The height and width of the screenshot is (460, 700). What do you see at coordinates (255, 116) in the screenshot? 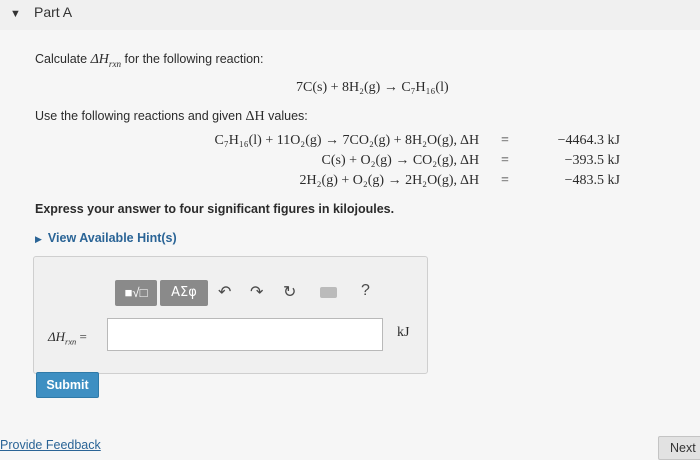
I see `use-text-symbol: ΔH` at bounding box center [255, 116].